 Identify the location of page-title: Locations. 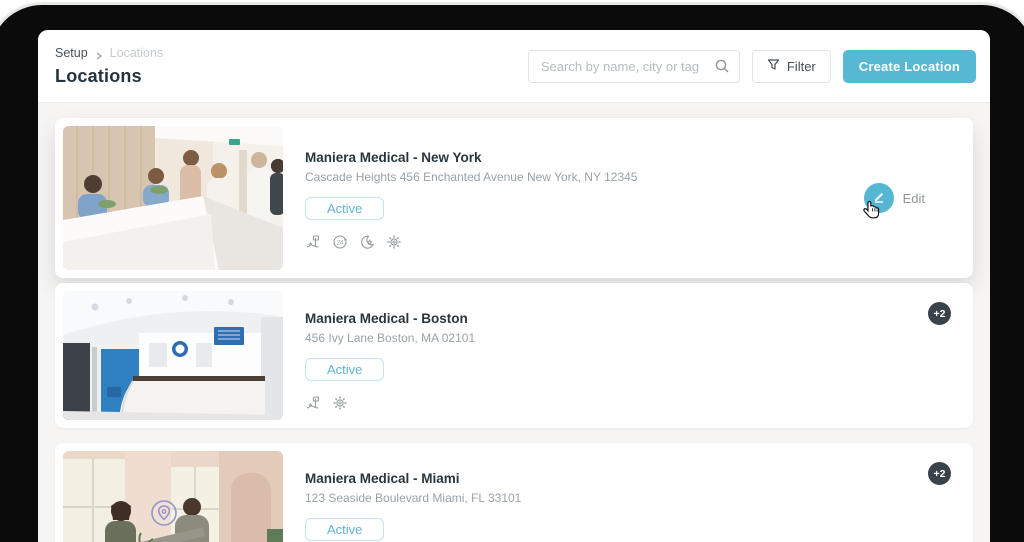
(98, 75).